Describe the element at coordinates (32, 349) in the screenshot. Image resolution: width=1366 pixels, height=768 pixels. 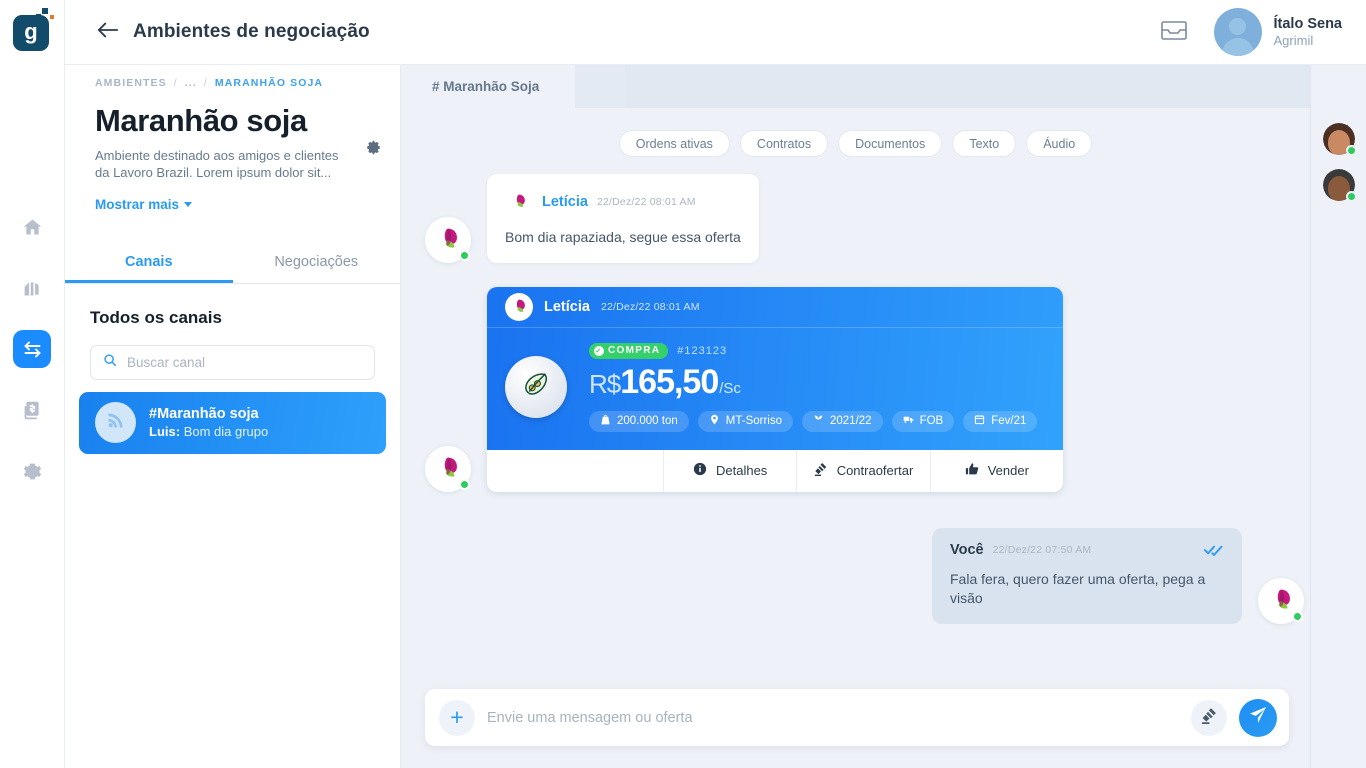
I see `nav-item-negotiation` at that location.